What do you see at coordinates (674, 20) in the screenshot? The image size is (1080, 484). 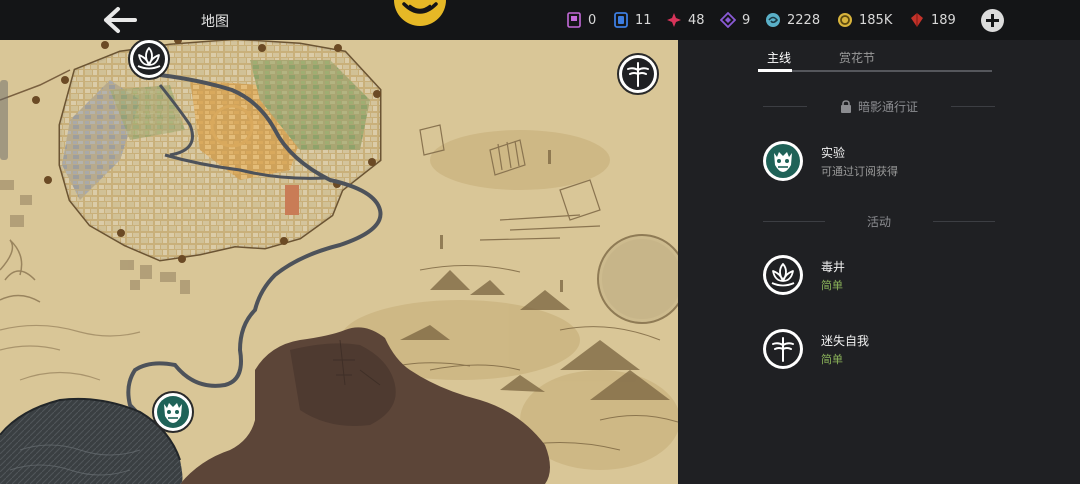 I see `red-star-icon` at bounding box center [674, 20].